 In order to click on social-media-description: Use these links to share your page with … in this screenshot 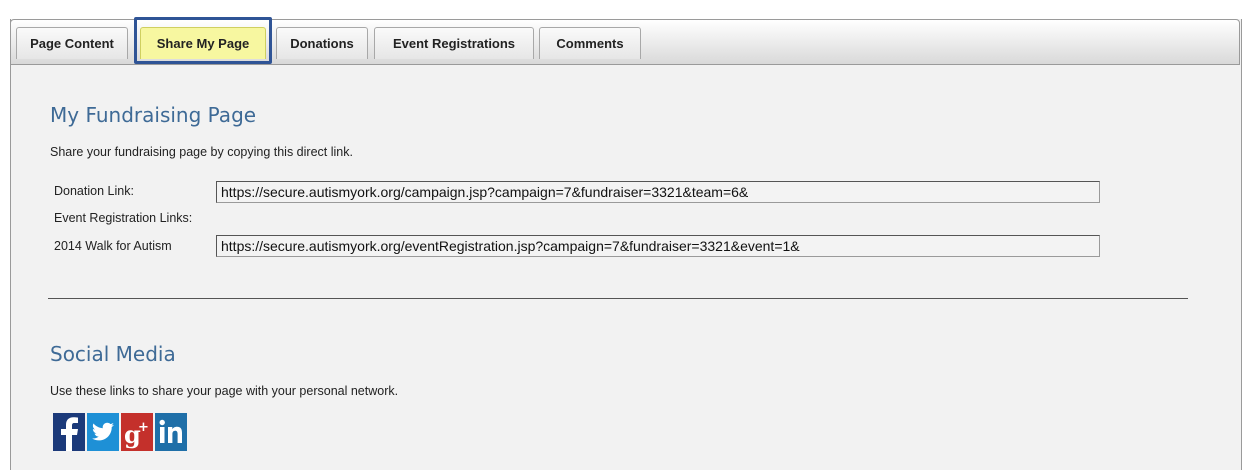, I will do `click(224, 391)`.